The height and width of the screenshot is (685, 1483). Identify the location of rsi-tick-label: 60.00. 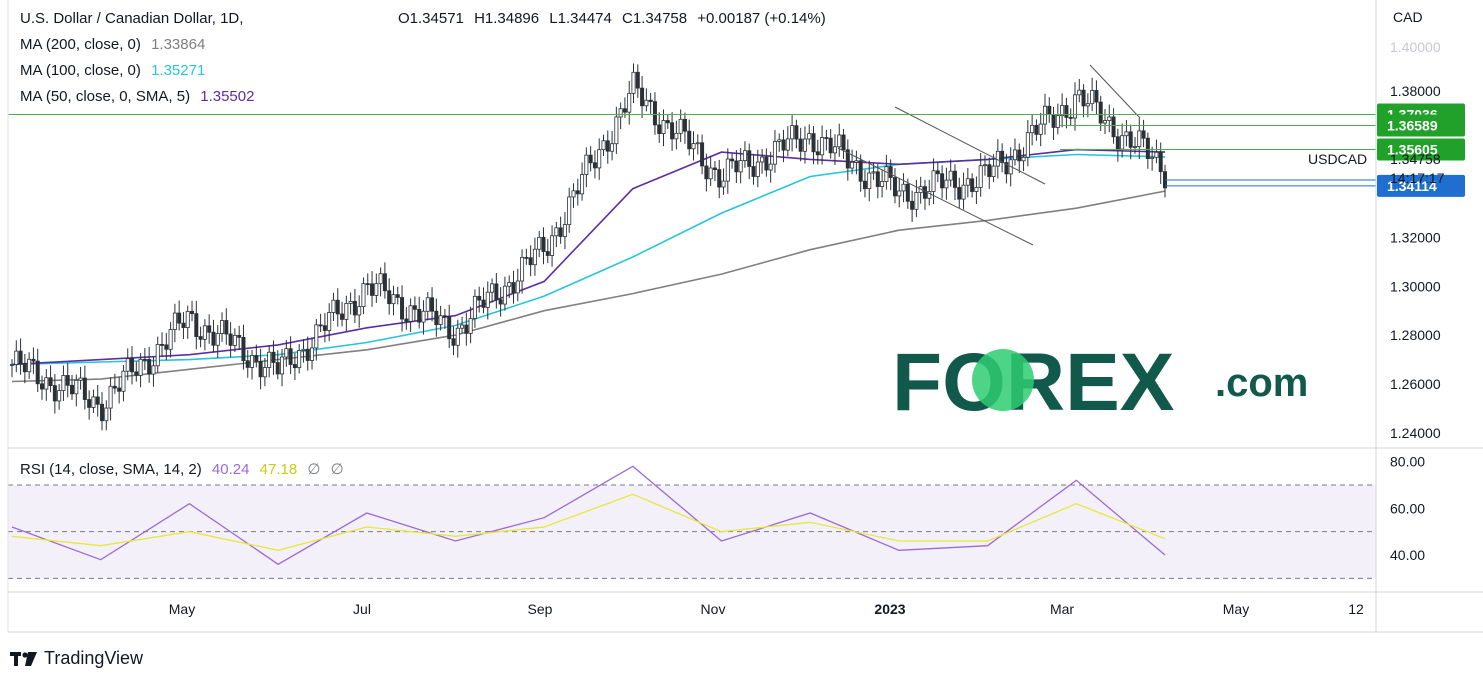
(1407, 508).